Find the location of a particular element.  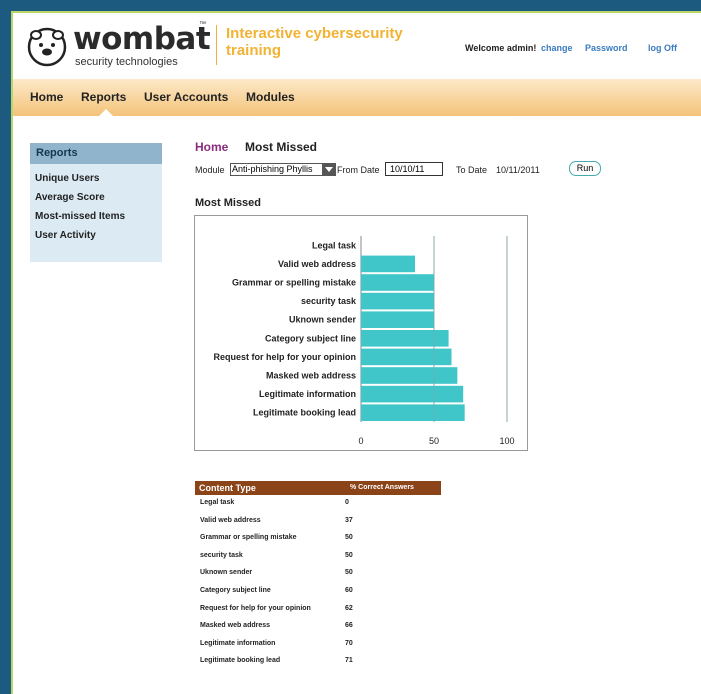

percent-correct-cell: 62 is located at coordinates (349, 608).